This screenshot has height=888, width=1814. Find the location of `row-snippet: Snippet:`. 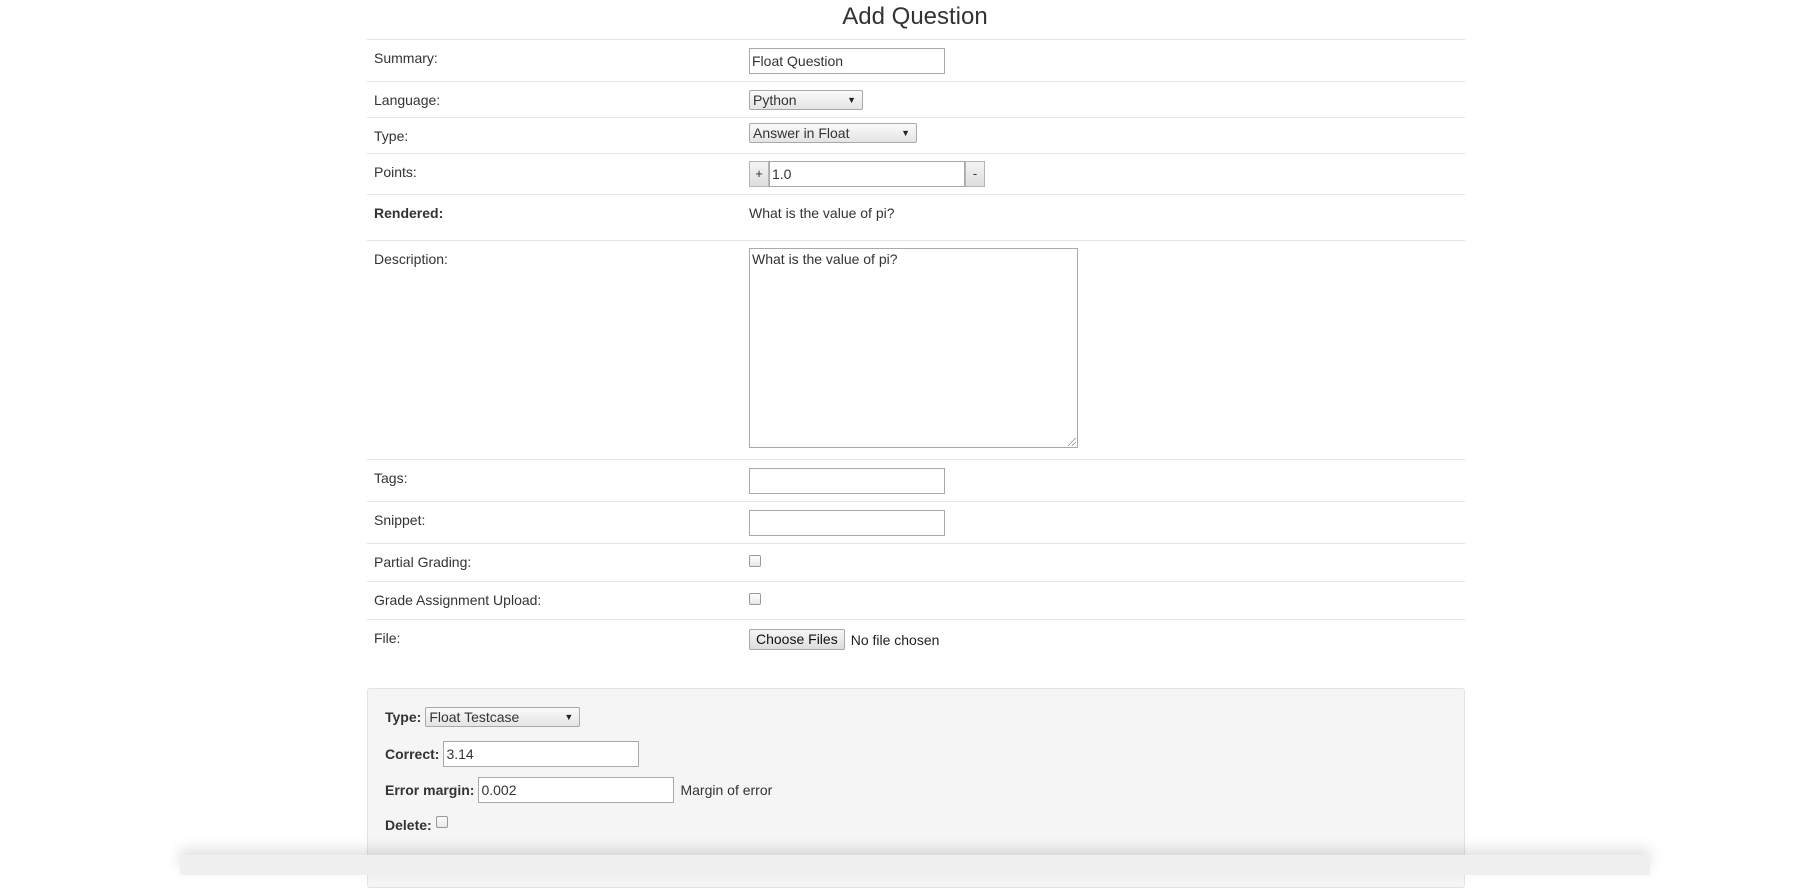

row-snippet: Snippet: is located at coordinates (916, 522).